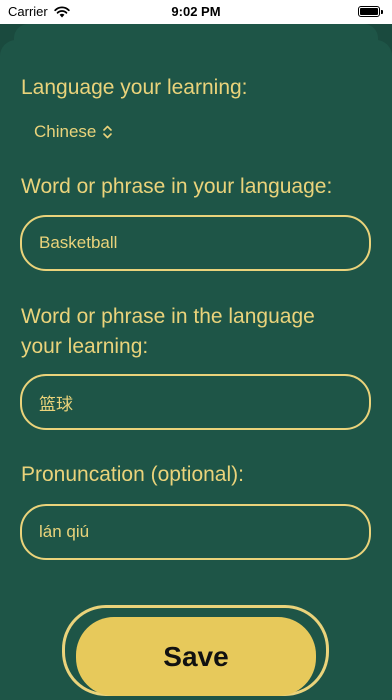 The image size is (392, 700). What do you see at coordinates (195, 532) in the screenshot?
I see `pronunciation-field: lán qiú` at bounding box center [195, 532].